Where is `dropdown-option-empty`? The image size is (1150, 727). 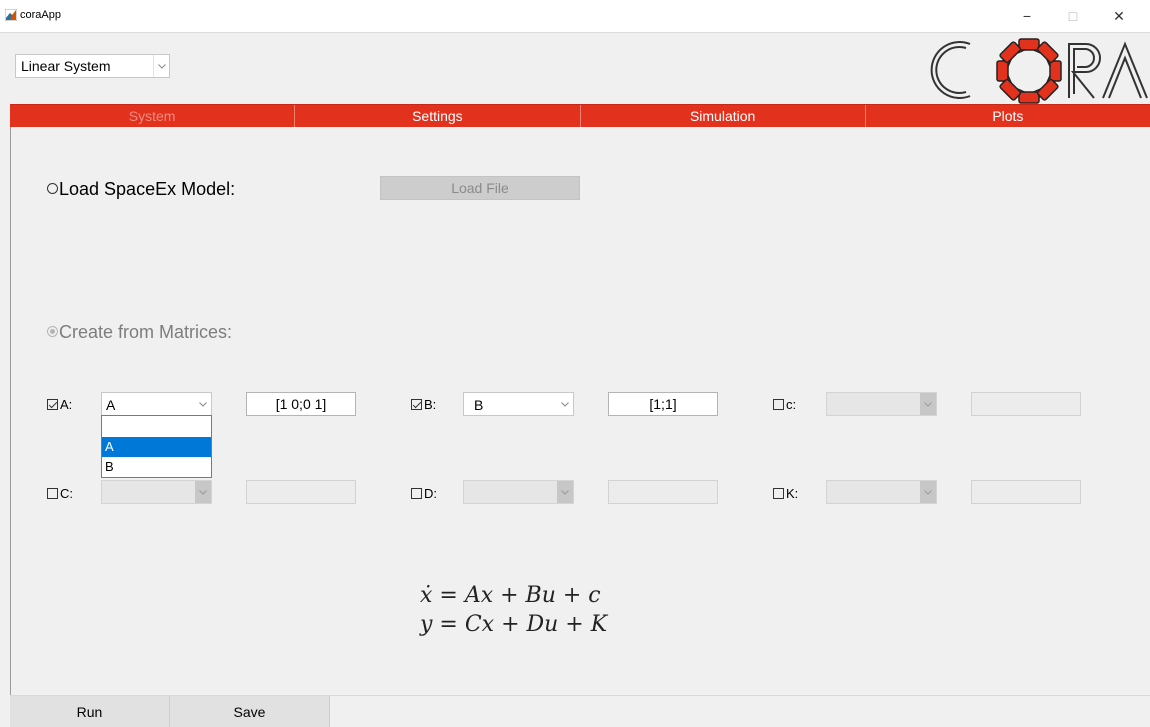
dropdown-option-empty is located at coordinates (156, 426).